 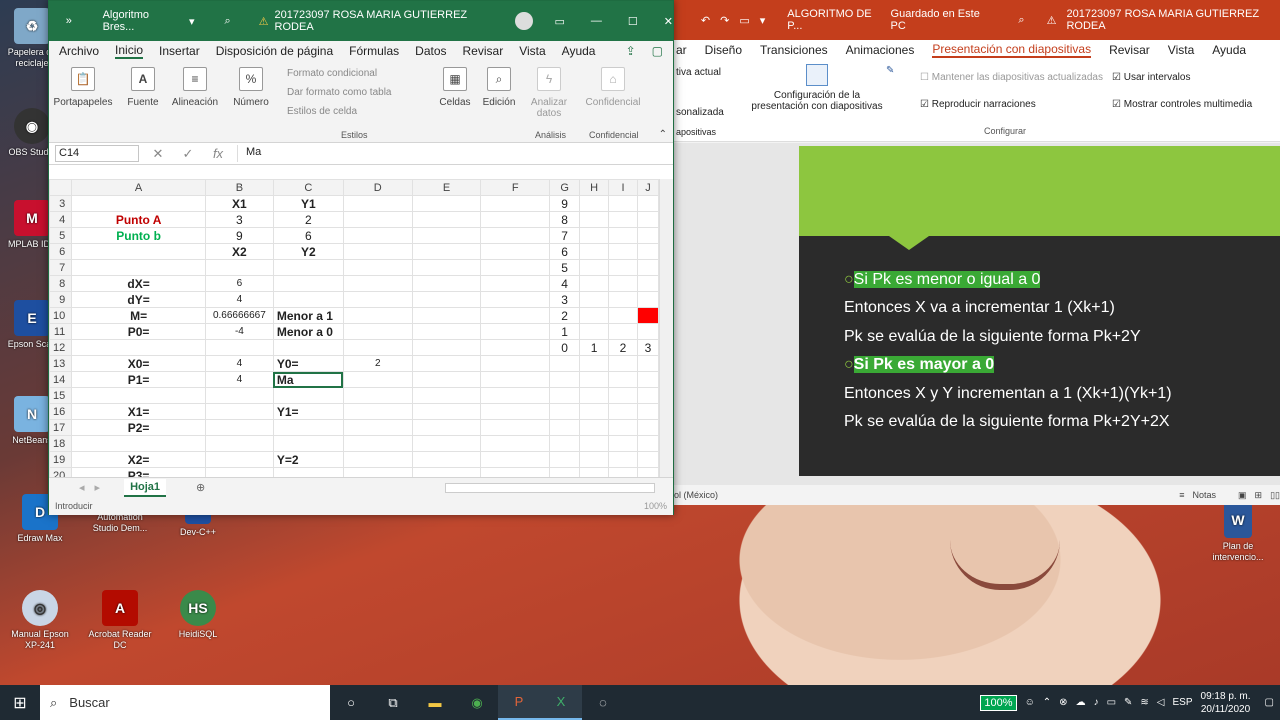 What do you see at coordinates (308, 427) in the screenshot?
I see `cell-c17` at bounding box center [308, 427].